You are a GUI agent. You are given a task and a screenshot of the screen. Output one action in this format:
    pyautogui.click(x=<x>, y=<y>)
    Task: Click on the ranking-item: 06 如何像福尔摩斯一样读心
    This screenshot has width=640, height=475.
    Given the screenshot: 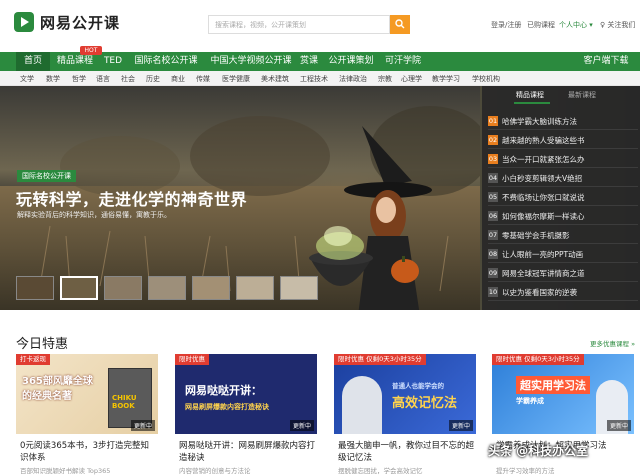 What is the action you would take?
    pyautogui.click(x=563, y=216)
    